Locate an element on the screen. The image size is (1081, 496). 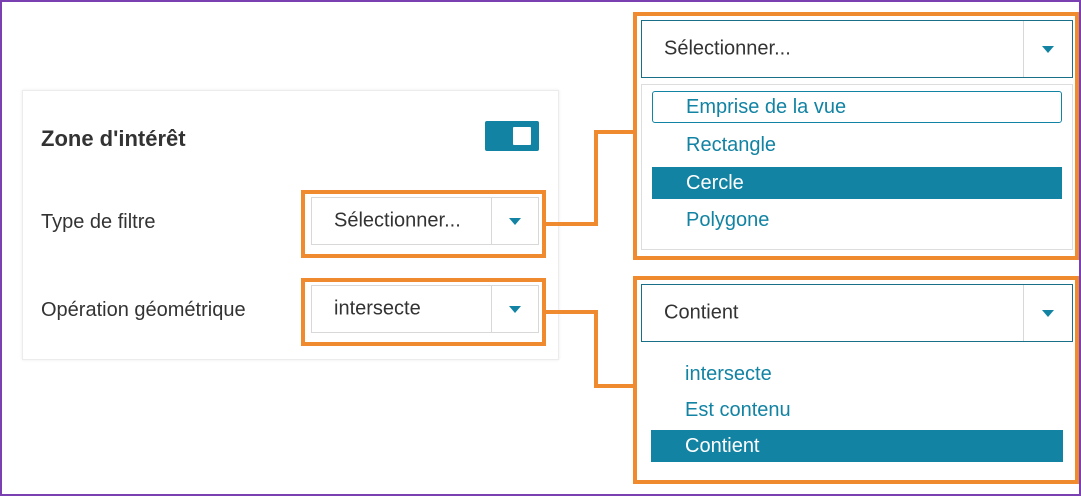
option-polygone: Polygone is located at coordinates (857, 220).